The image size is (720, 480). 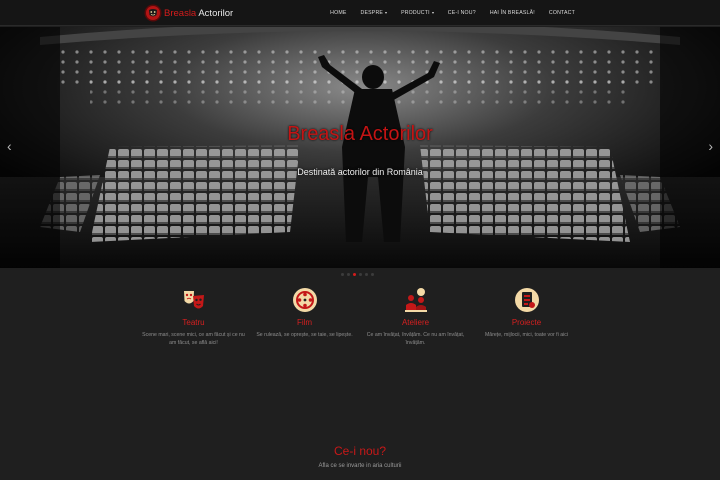 What do you see at coordinates (415, 300) in the screenshot?
I see `workshop-icon` at bounding box center [415, 300].